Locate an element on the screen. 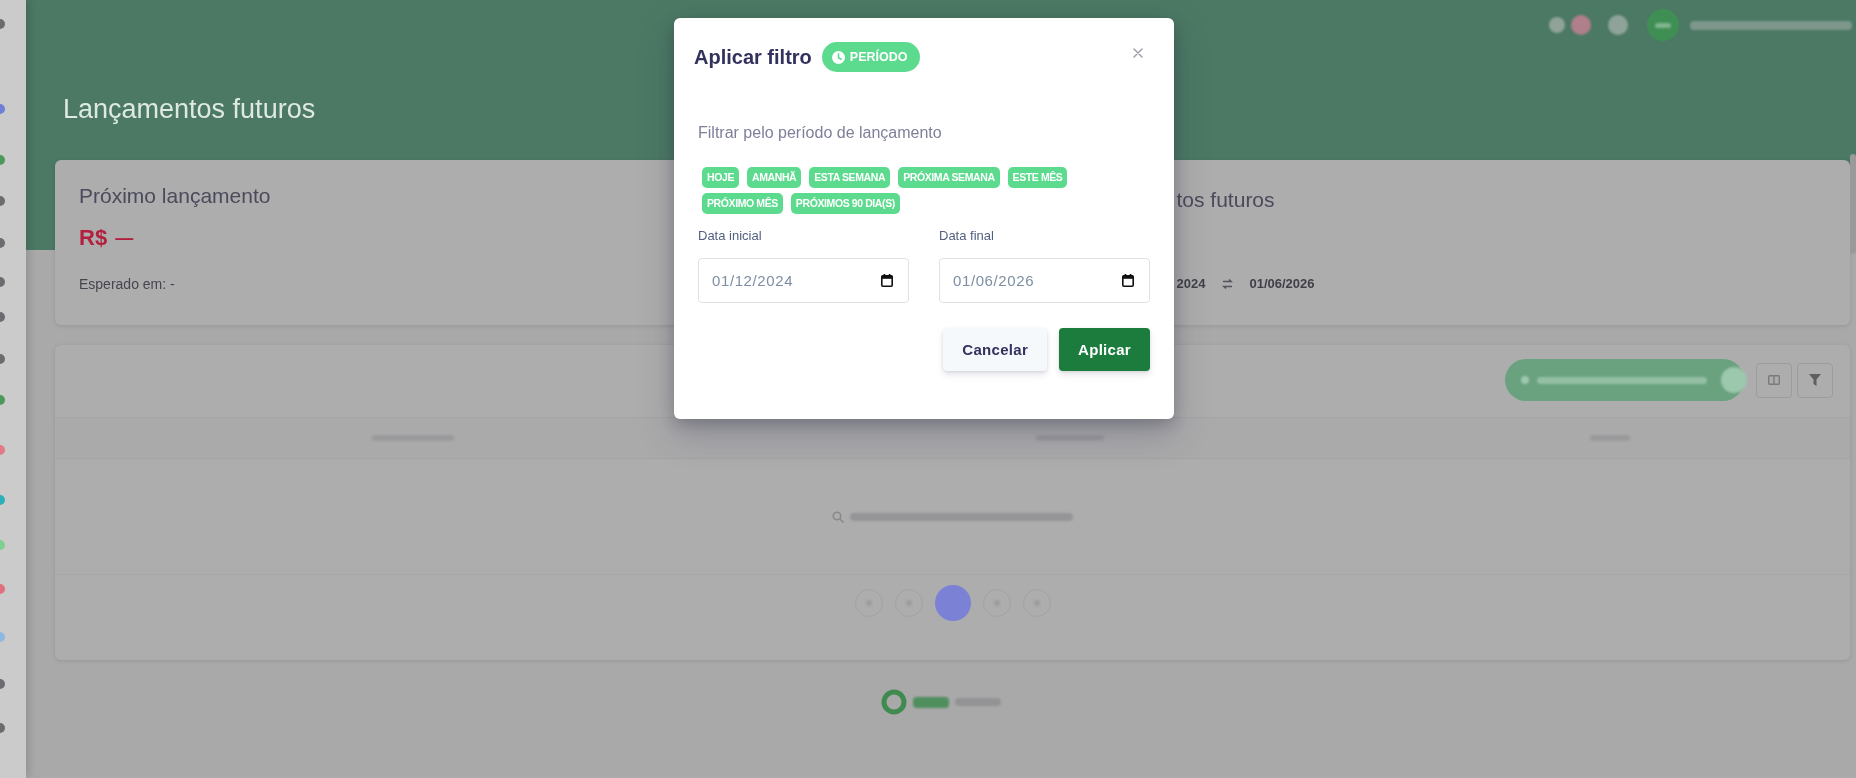  badge-label: PERÍODO is located at coordinates (878, 57).